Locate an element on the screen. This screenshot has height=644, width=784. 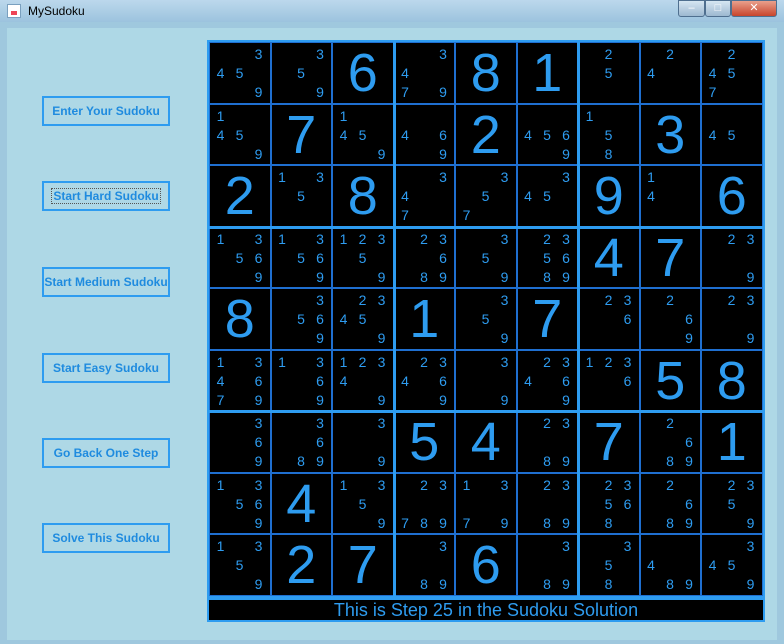
sudoku-cell: 2457 is located at coordinates (732, 73).